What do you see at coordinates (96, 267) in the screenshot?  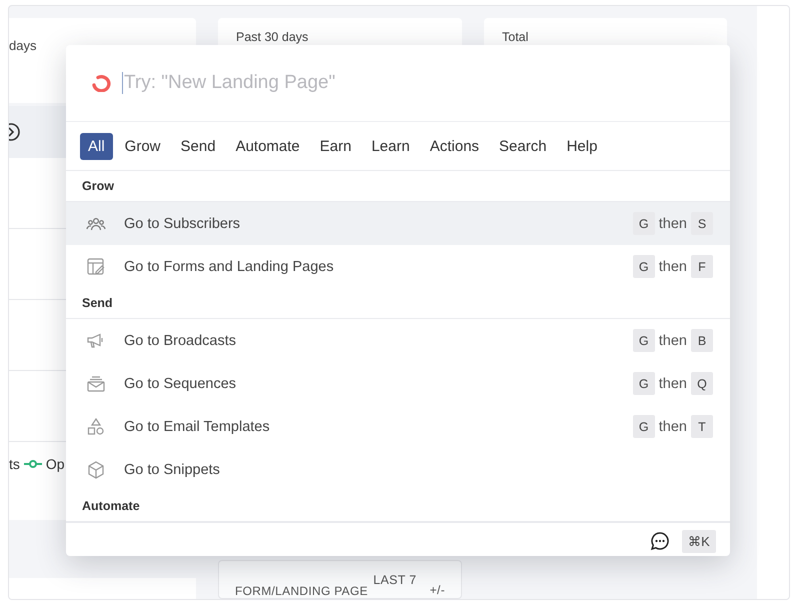 I see `form-icon` at bounding box center [96, 267].